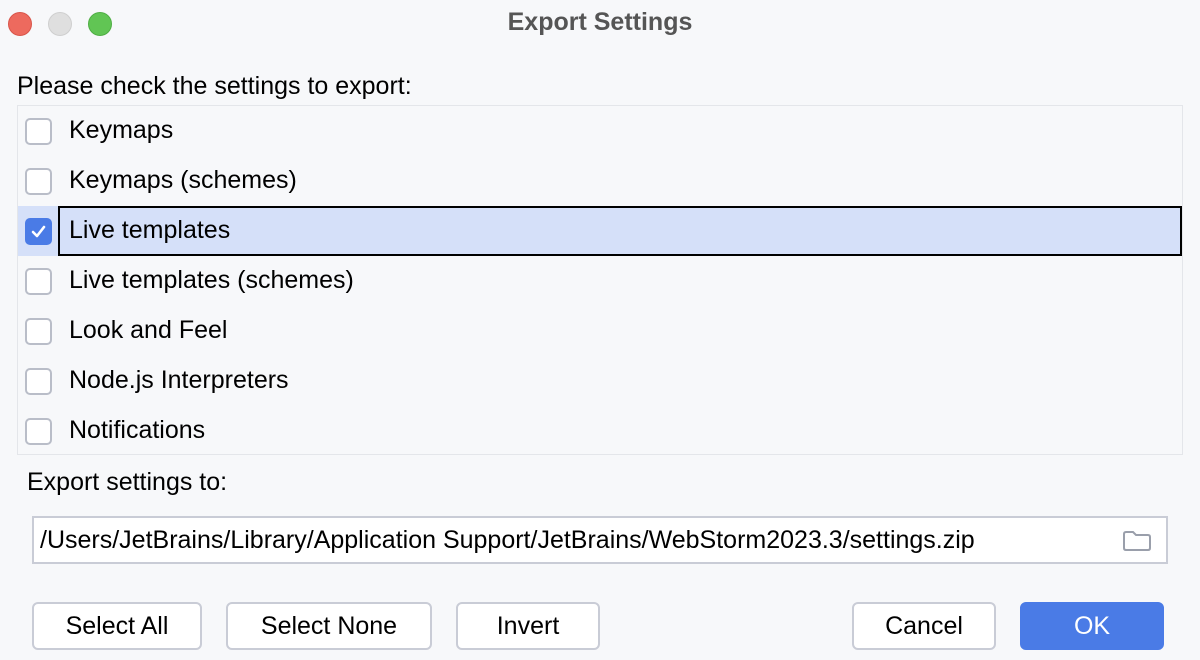  I want to click on title-bar: Export Settings, so click(600, 24).